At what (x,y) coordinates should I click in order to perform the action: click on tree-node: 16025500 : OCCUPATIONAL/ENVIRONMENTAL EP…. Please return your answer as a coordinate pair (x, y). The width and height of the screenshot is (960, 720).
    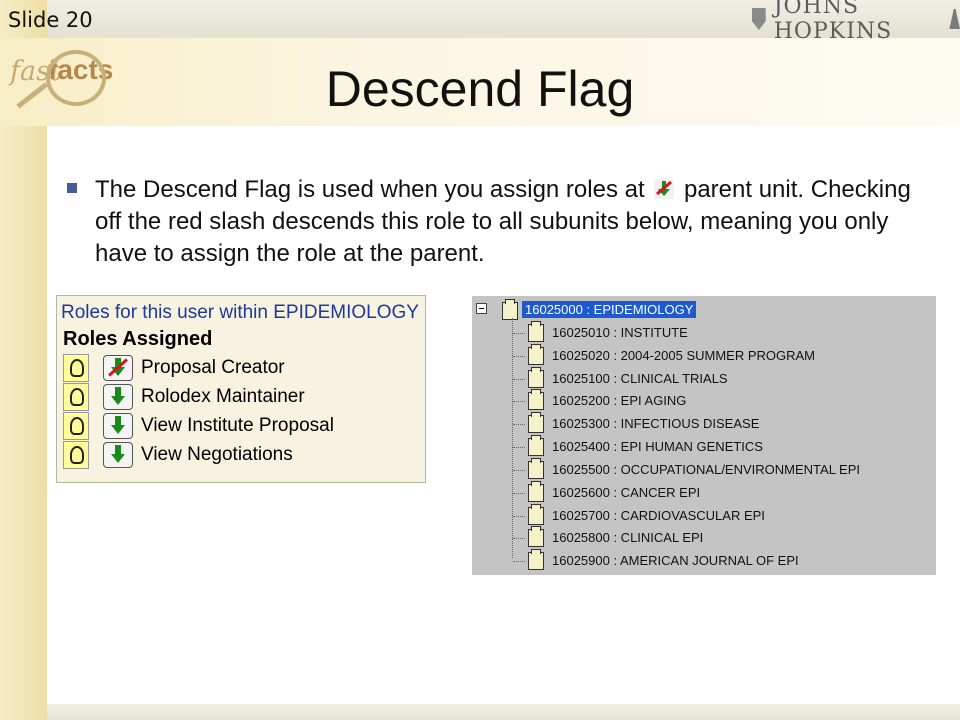
    Looking at the image, I should click on (706, 469).